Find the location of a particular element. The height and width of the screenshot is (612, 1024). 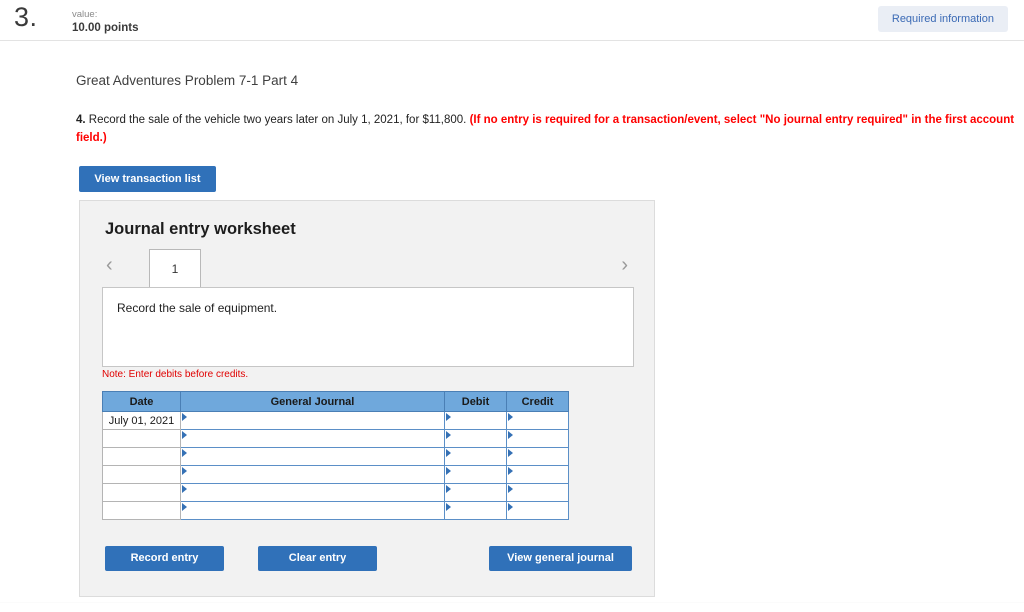

record-entry-button: Record entry is located at coordinates (164, 558).